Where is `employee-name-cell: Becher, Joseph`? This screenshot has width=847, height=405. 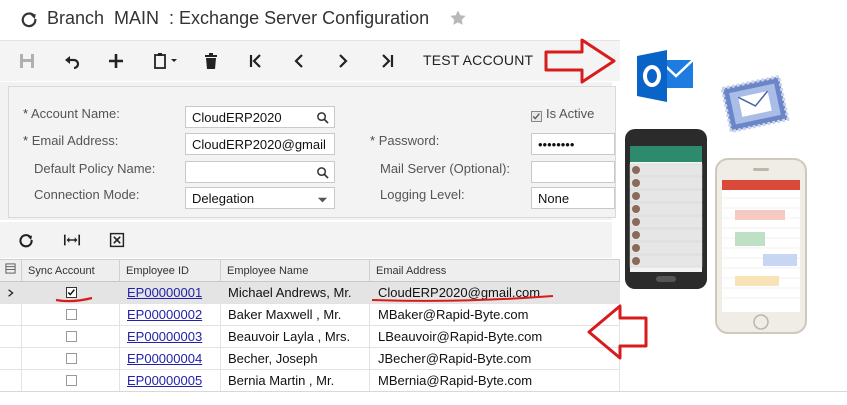
employee-name-cell: Becher, Joseph is located at coordinates (295, 359).